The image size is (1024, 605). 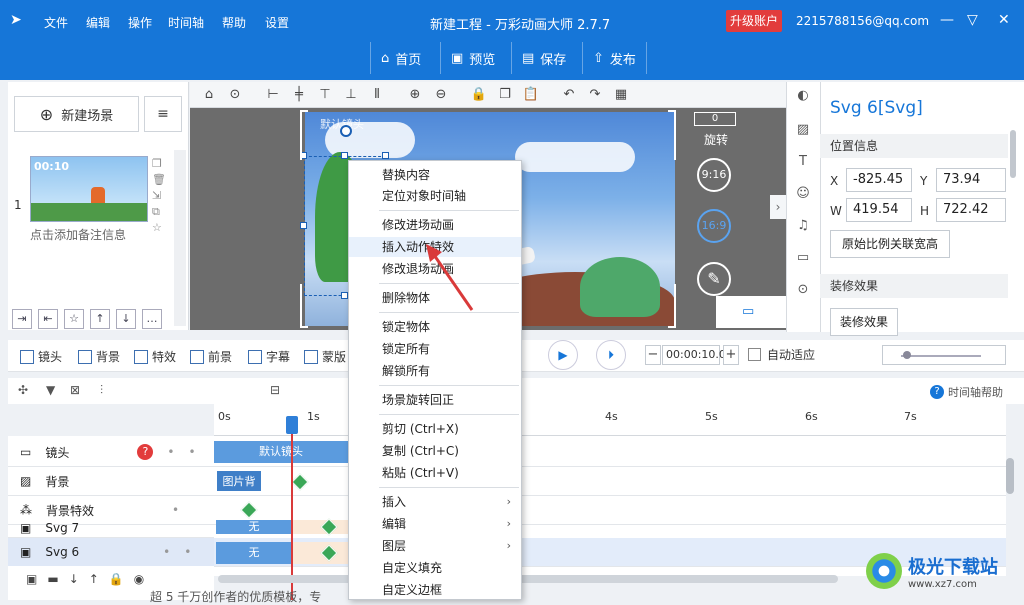 What do you see at coordinates (159, 164) in the screenshot?
I see `copy-scene-icon: ❐` at bounding box center [159, 164].